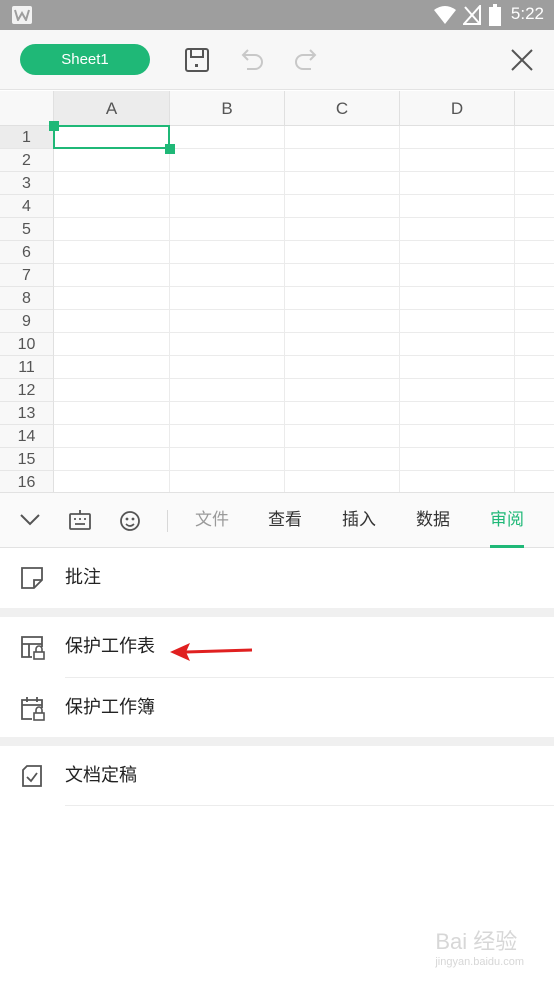 Image resolution: width=554 pixels, height=986 pixels. What do you see at coordinates (27, 344) in the screenshot?
I see `row-header-10: 10` at bounding box center [27, 344].